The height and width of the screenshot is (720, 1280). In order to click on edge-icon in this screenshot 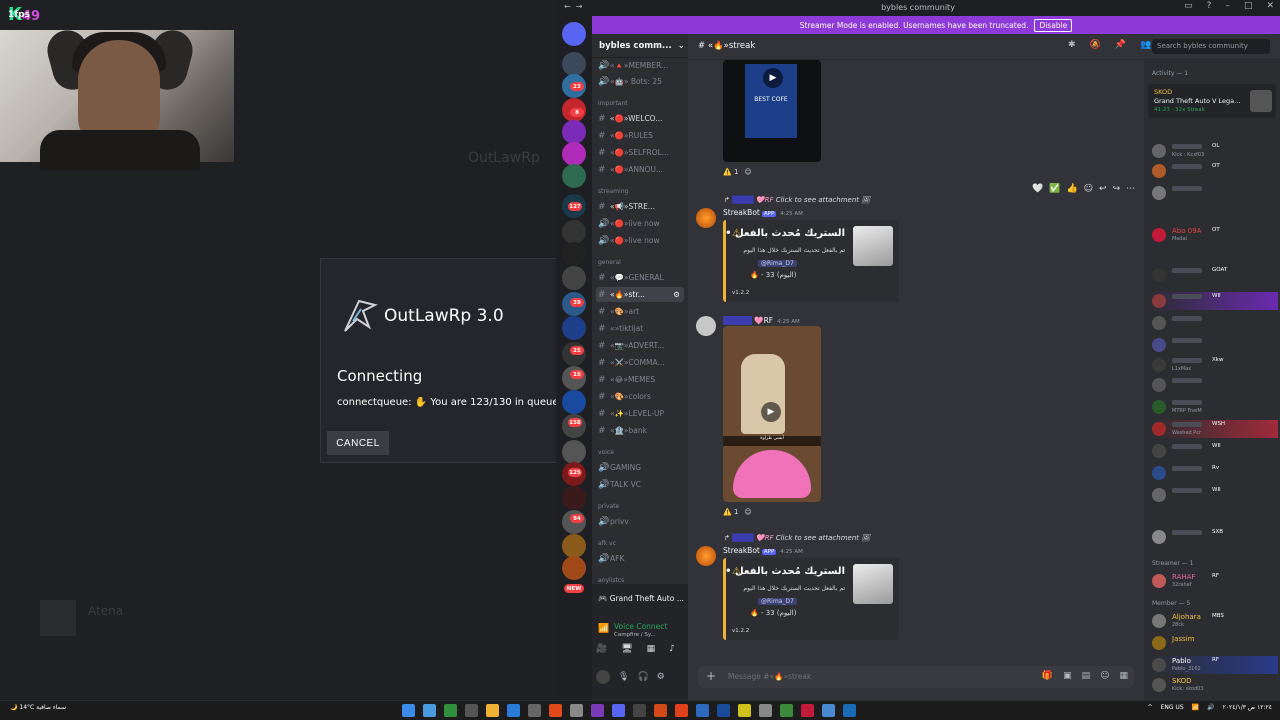, I will do `click(513, 710)`.